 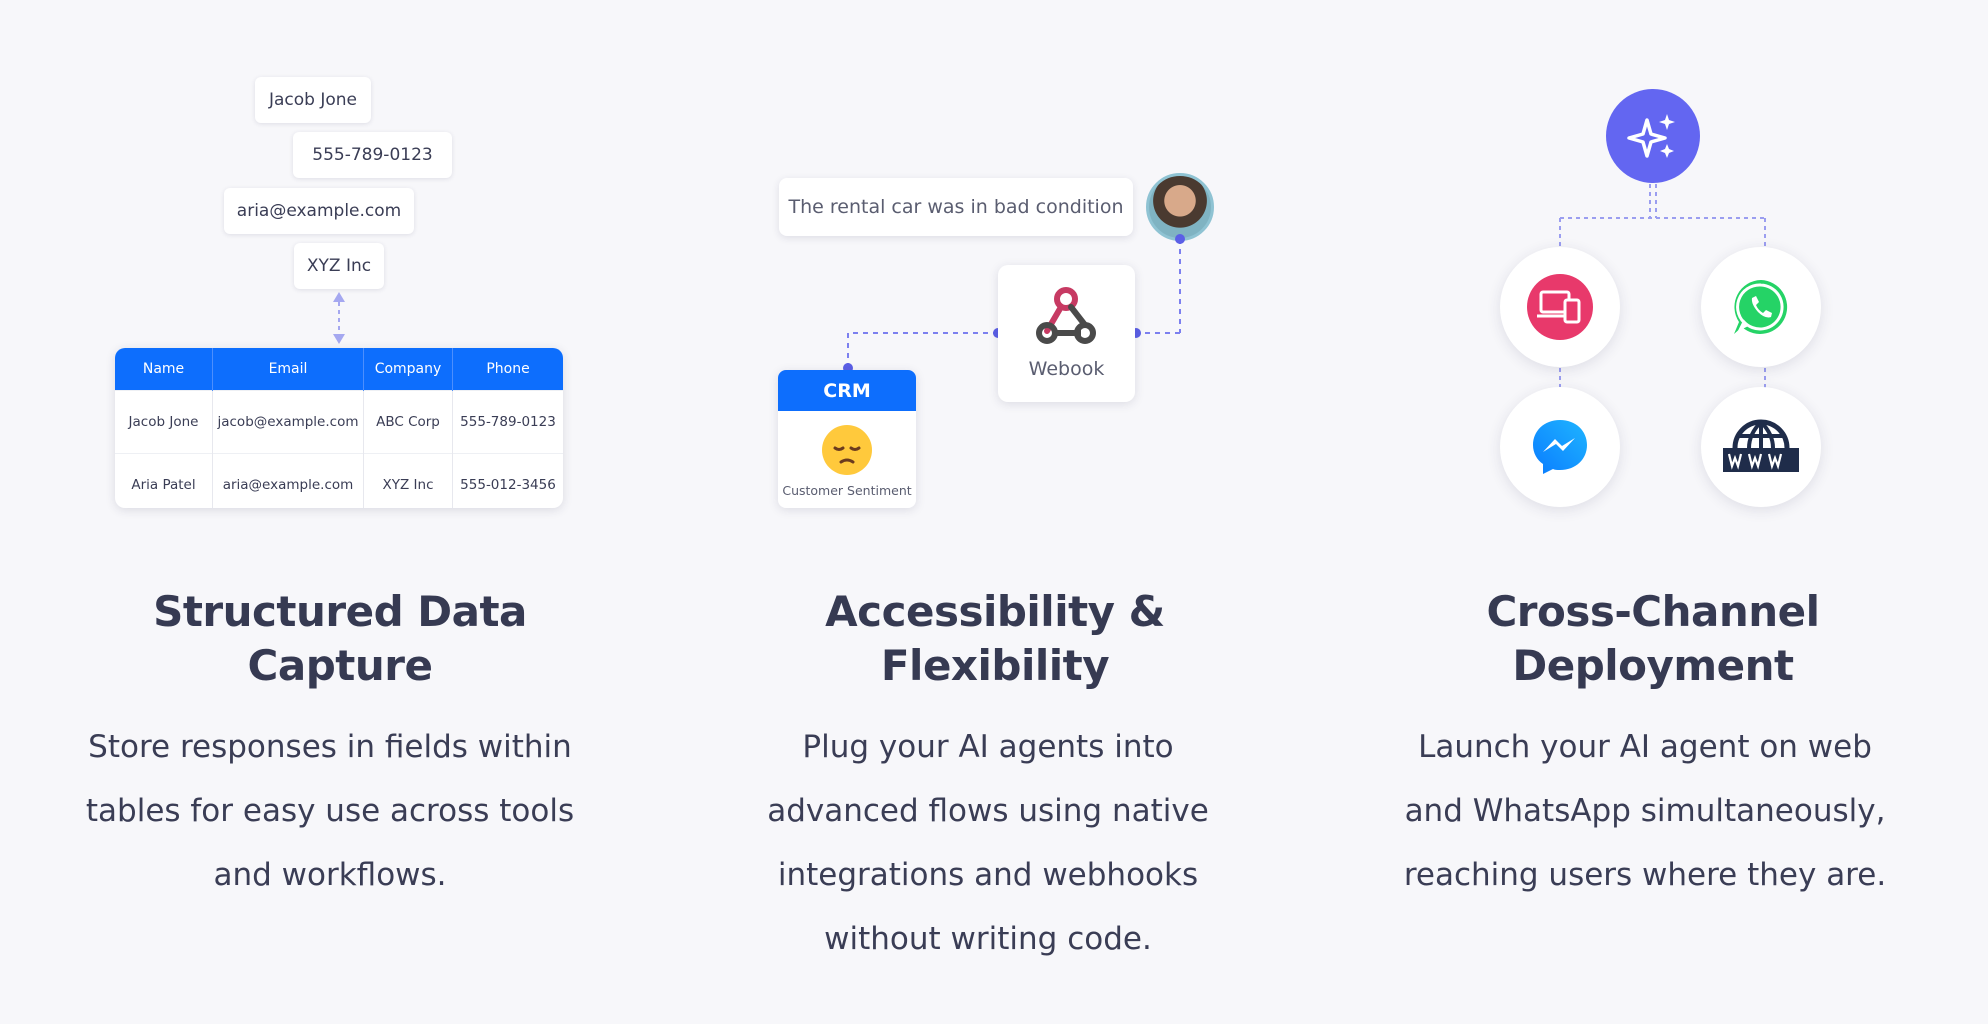 I want to click on heading-line: Capture, so click(x=340, y=665).